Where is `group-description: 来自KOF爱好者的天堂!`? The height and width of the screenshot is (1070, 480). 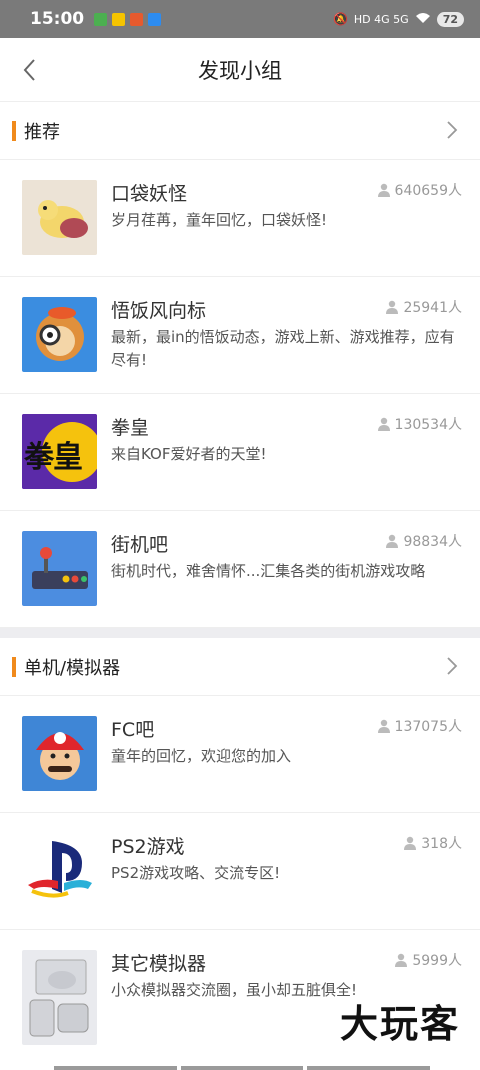 group-description: 来自KOF爱好者的天堂! is located at coordinates (189, 454).